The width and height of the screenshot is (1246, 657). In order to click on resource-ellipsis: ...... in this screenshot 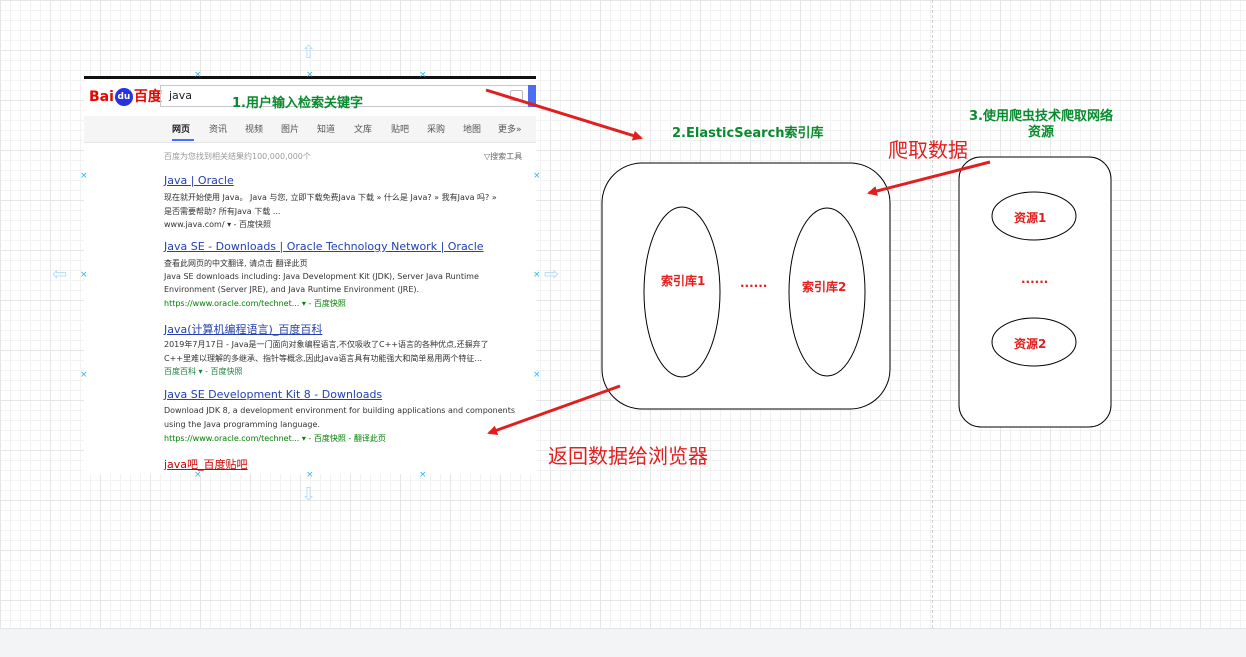, I will do `click(1035, 279)`.